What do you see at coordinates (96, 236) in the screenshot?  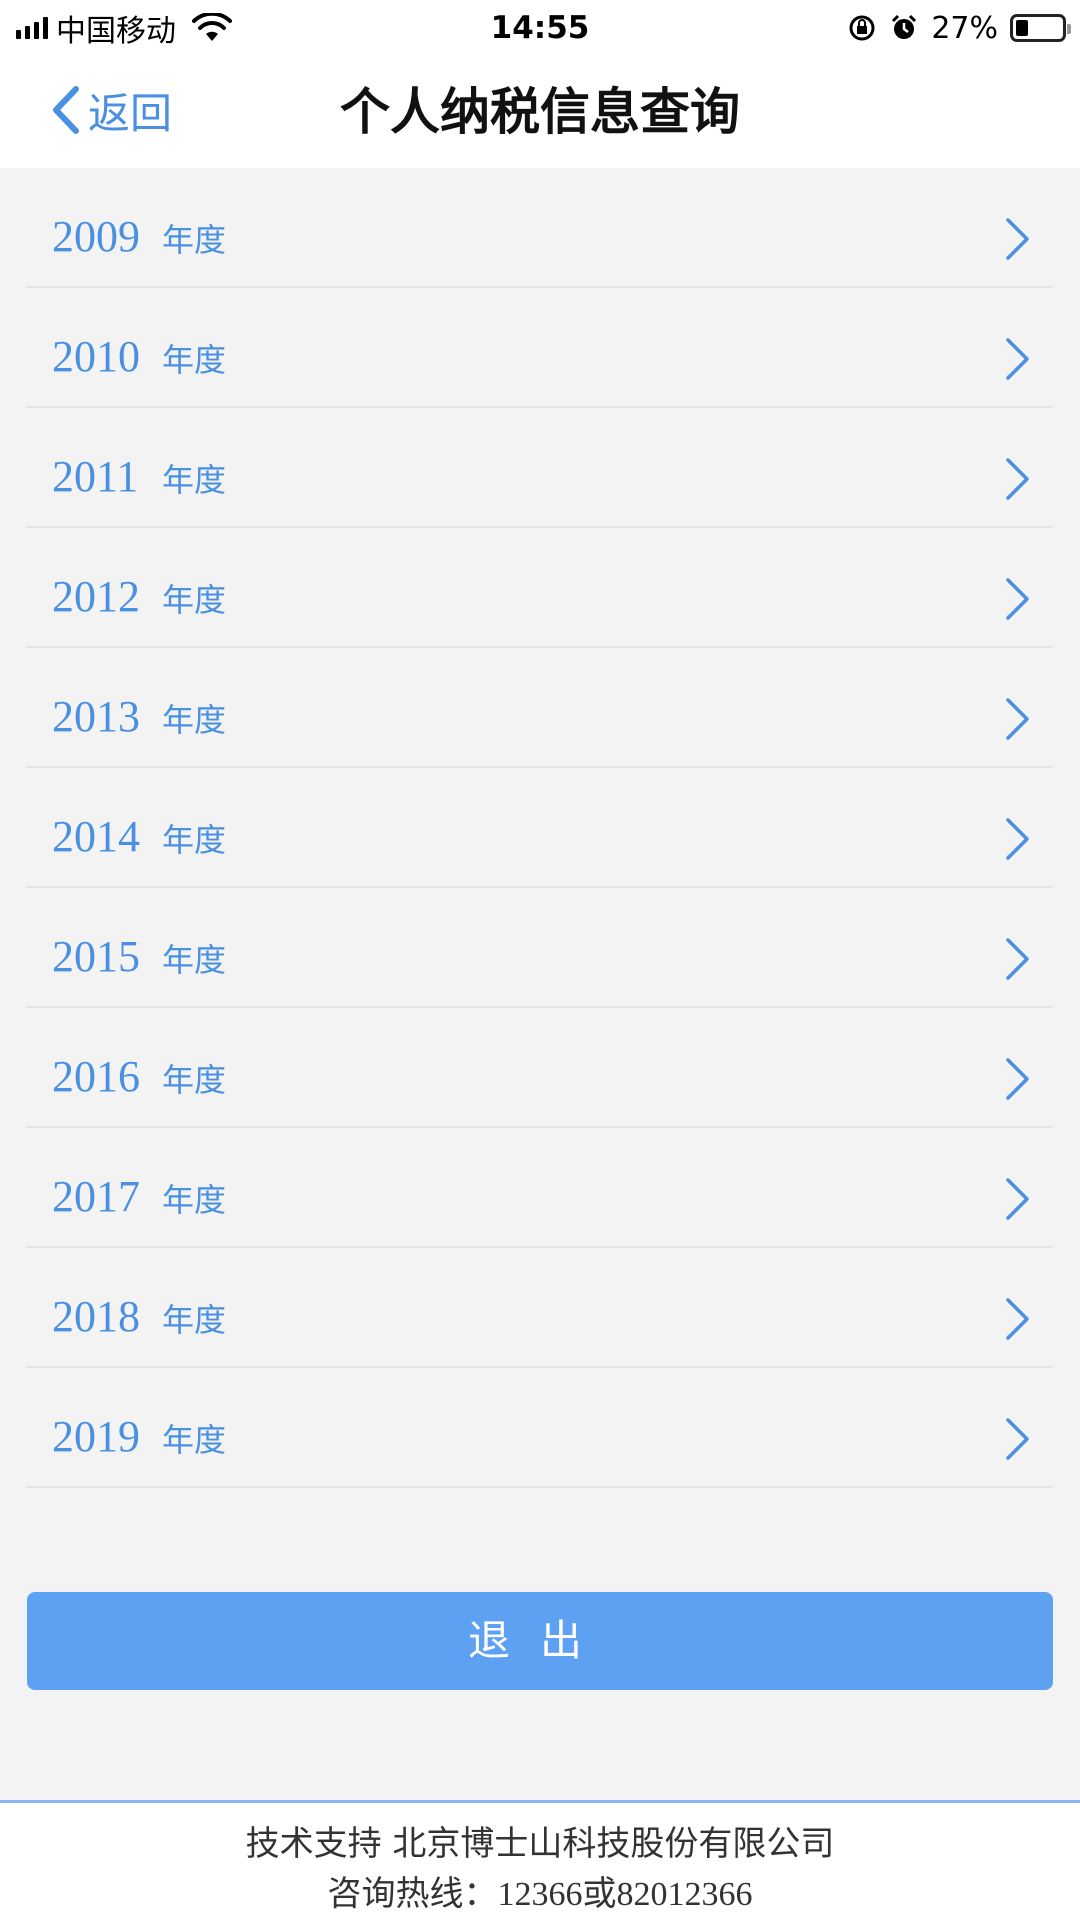 I see `year-label: 2009` at bounding box center [96, 236].